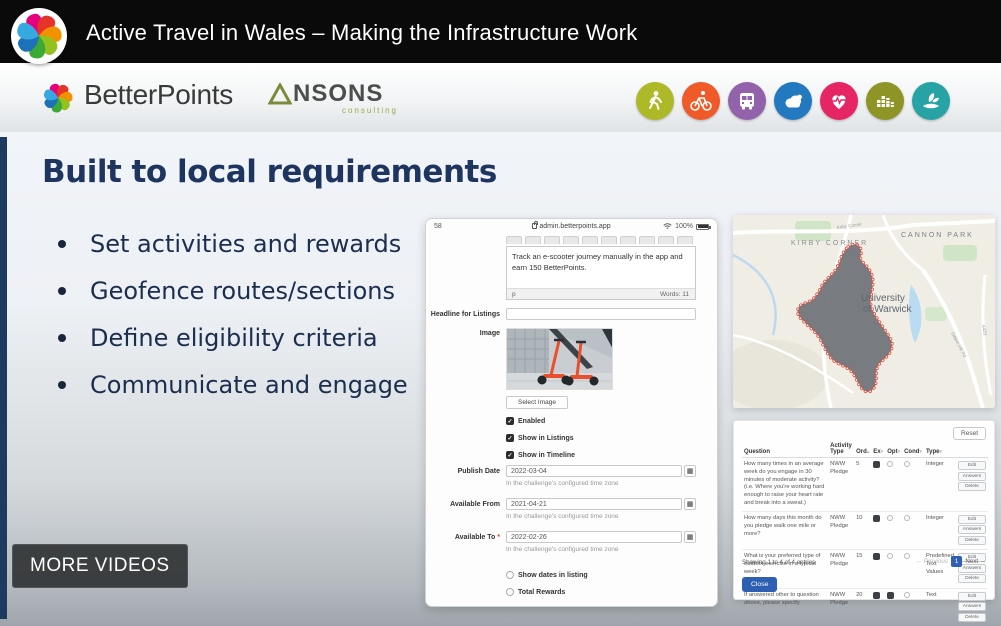 This screenshot has width=1001, height=626. Describe the element at coordinates (894, 449) in the screenshot. I see `col-opt: Opt▾` at that location.